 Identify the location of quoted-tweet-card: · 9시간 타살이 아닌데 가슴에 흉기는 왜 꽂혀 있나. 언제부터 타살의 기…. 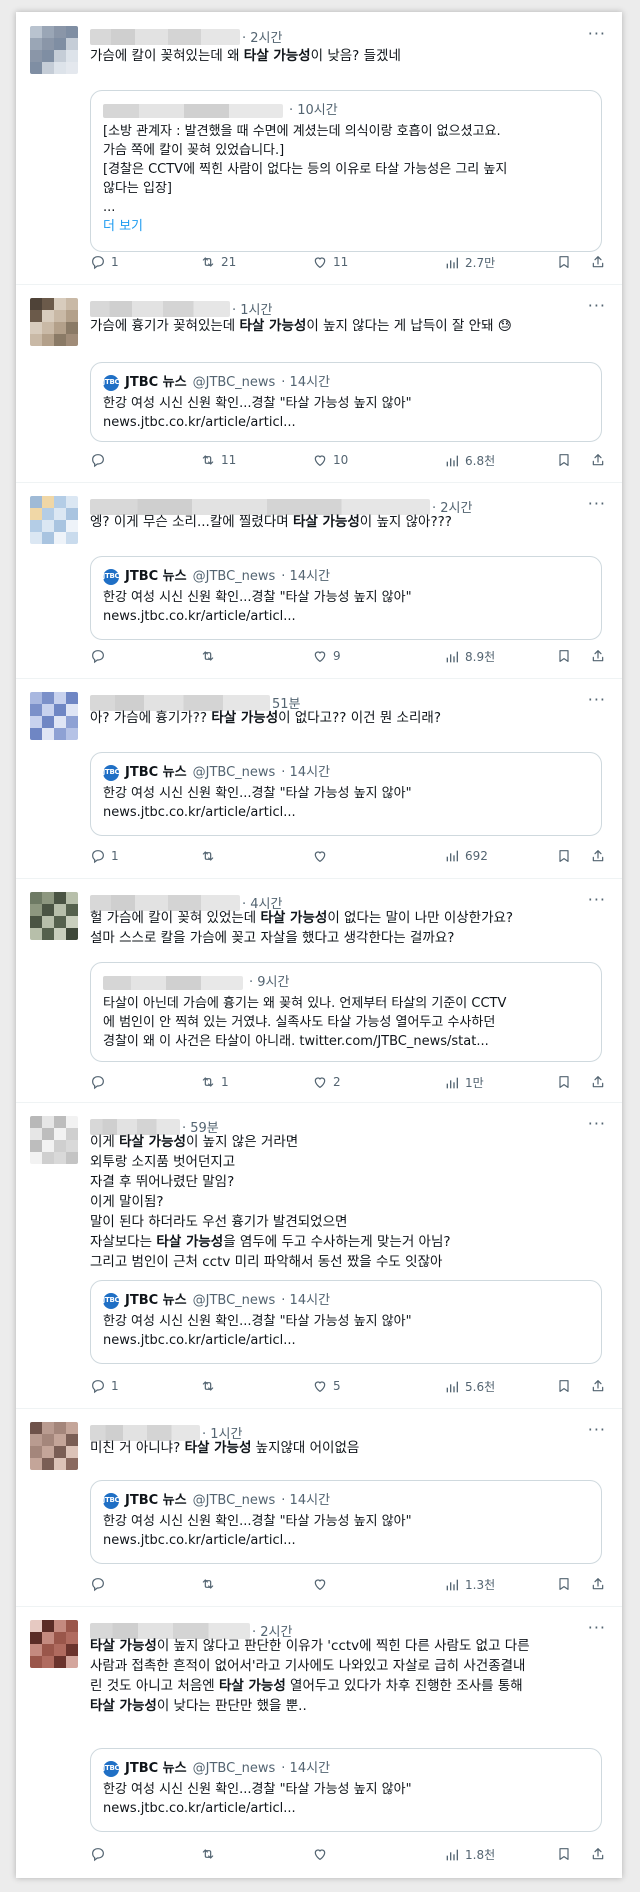
(346, 1012).